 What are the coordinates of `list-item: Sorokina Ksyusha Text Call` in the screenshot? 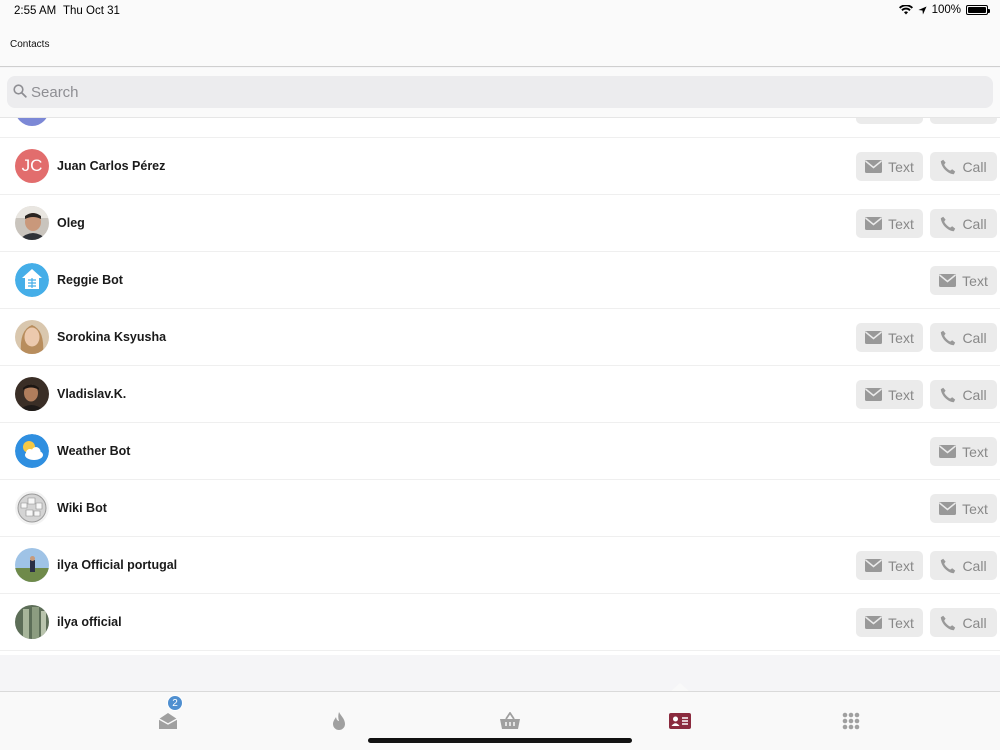 It's located at (500, 337).